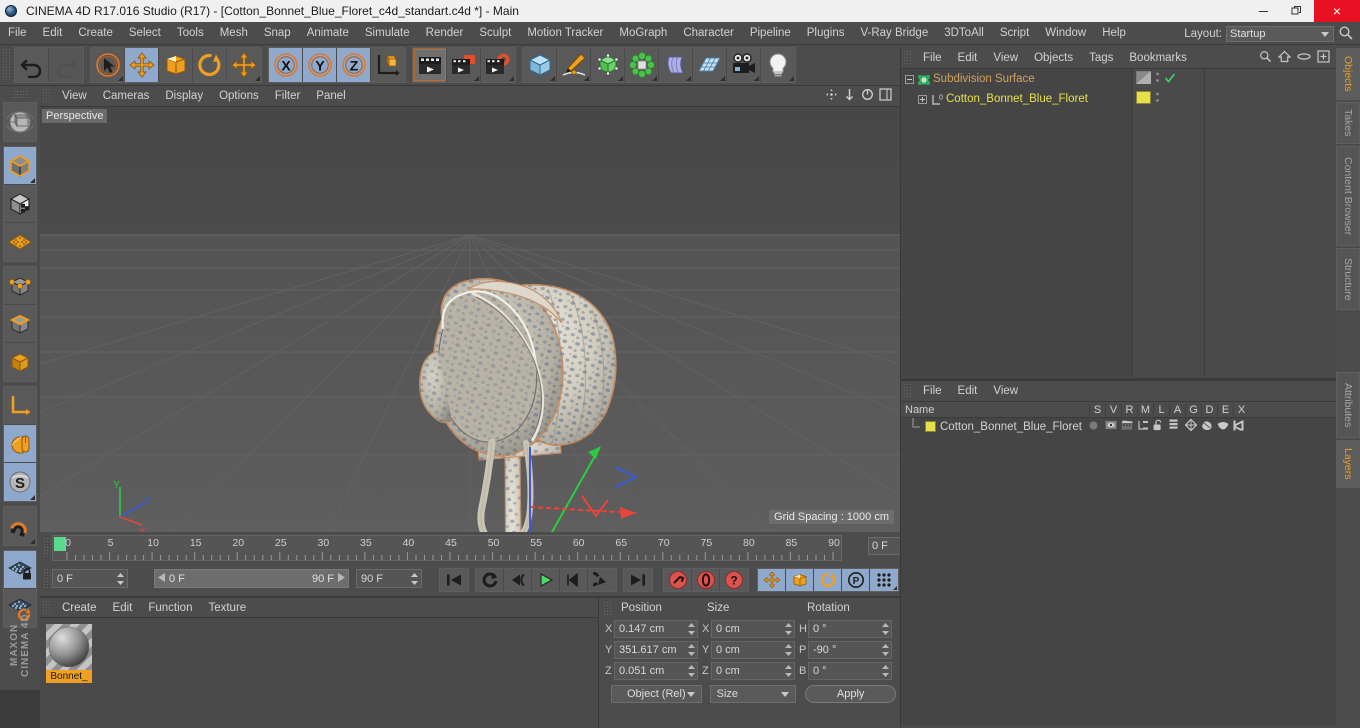  What do you see at coordinates (734, 580) in the screenshot?
I see `keyframe-selection-icon: ?` at bounding box center [734, 580].